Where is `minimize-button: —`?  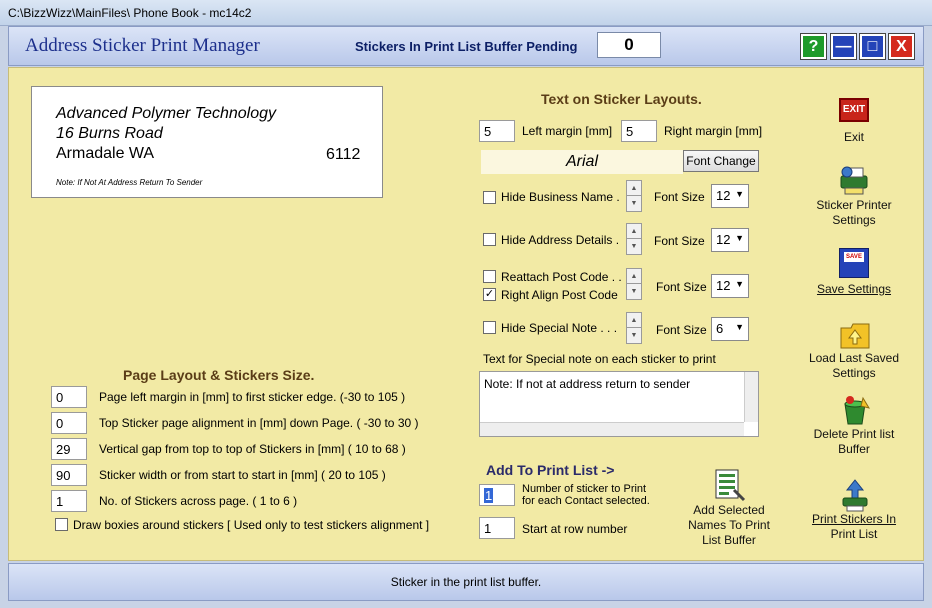 minimize-button: — is located at coordinates (843, 46).